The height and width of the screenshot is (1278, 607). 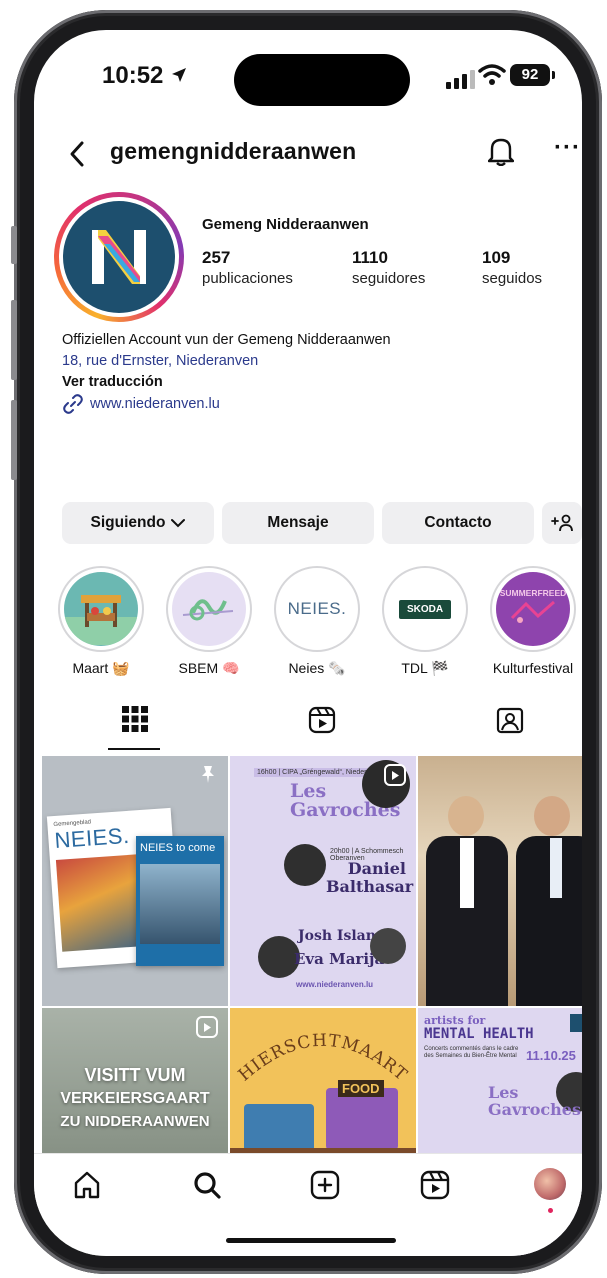 I want to click on notification-bell-icon, so click(x=501, y=151).